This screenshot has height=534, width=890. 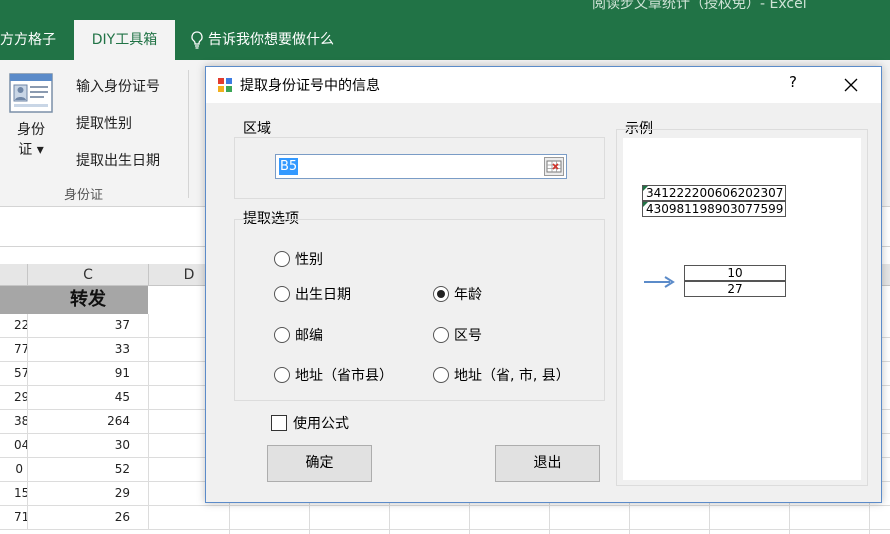 I want to click on column-header-b, so click(x=14, y=275).